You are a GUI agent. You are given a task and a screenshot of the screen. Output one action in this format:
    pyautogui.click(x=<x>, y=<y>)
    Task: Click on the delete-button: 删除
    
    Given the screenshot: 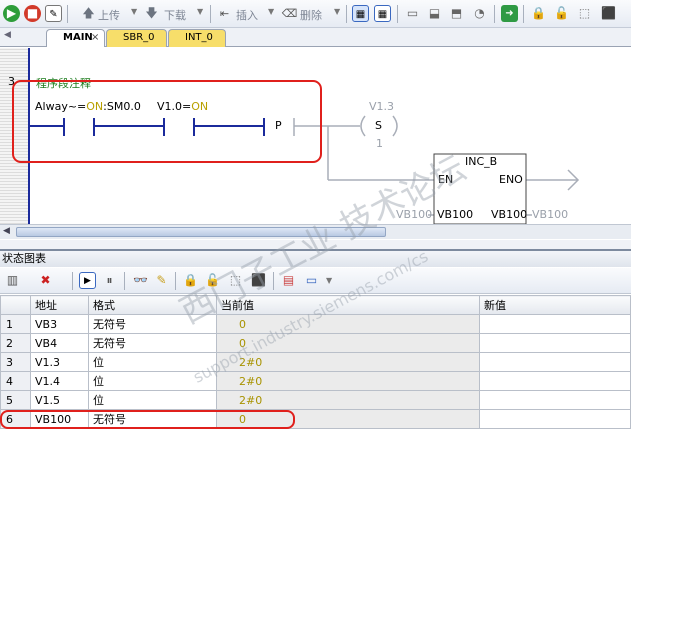 What is the action you would take?
    pyautogui.click(x=311, y=15)
    